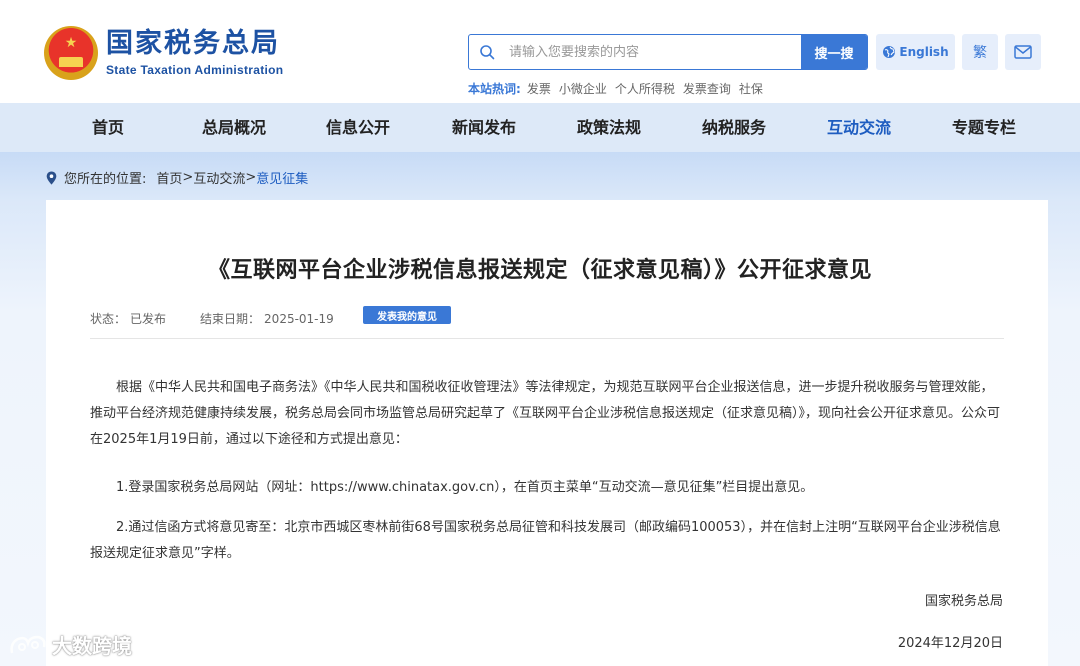 The width and height of the screenshot is (1080, 666). Describe the element at coordinates (219, 177) in the screenshot. I see `breadcrumb-section: 互动交流` at that location.